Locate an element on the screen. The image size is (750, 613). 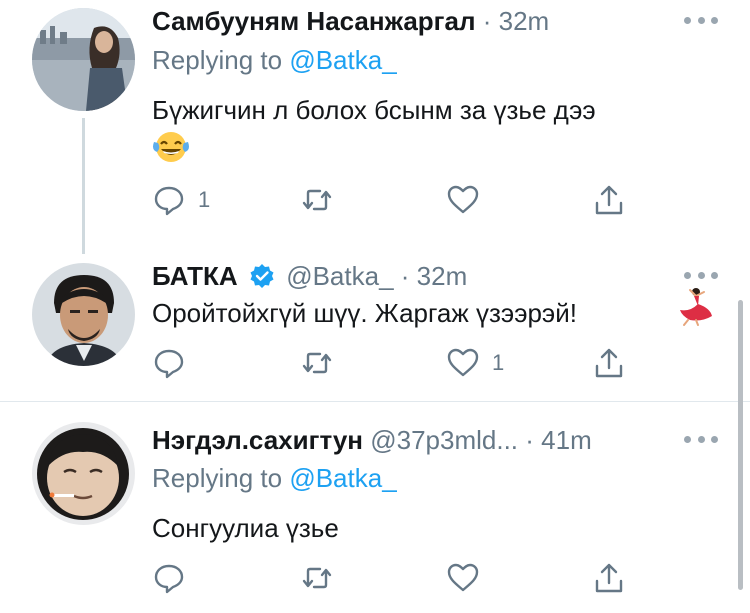
display-name: БАТКА is located at coordinates (195, 276).